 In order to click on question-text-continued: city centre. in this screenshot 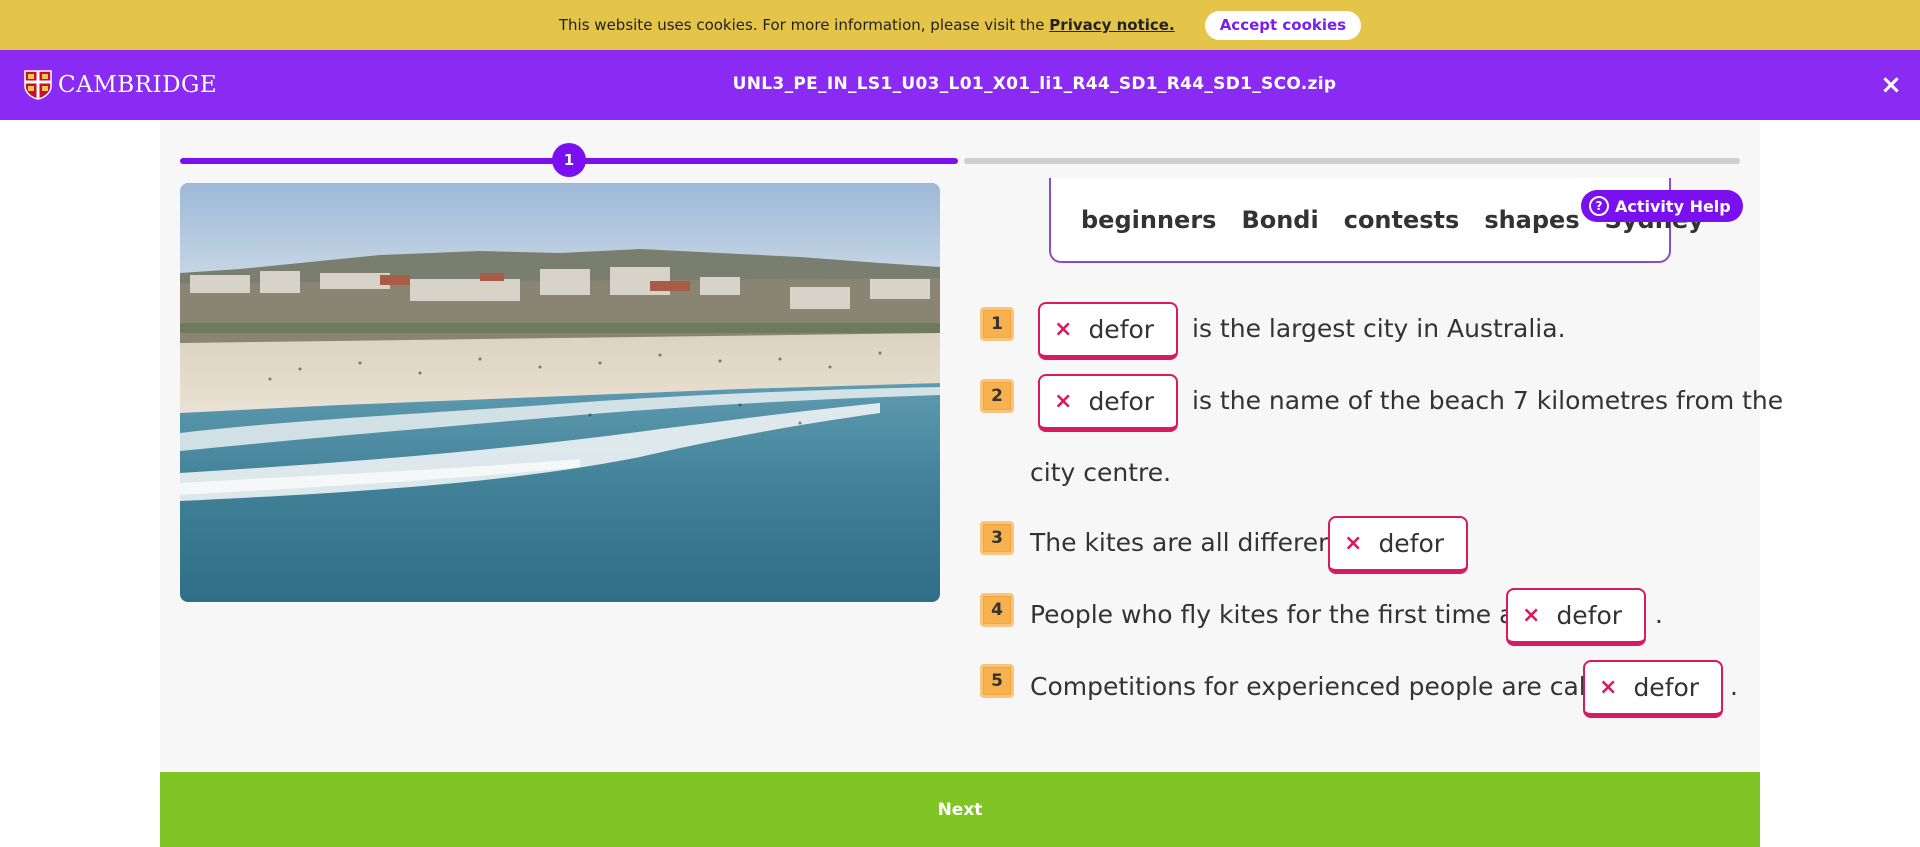, I will do `click(1101, 472)`.